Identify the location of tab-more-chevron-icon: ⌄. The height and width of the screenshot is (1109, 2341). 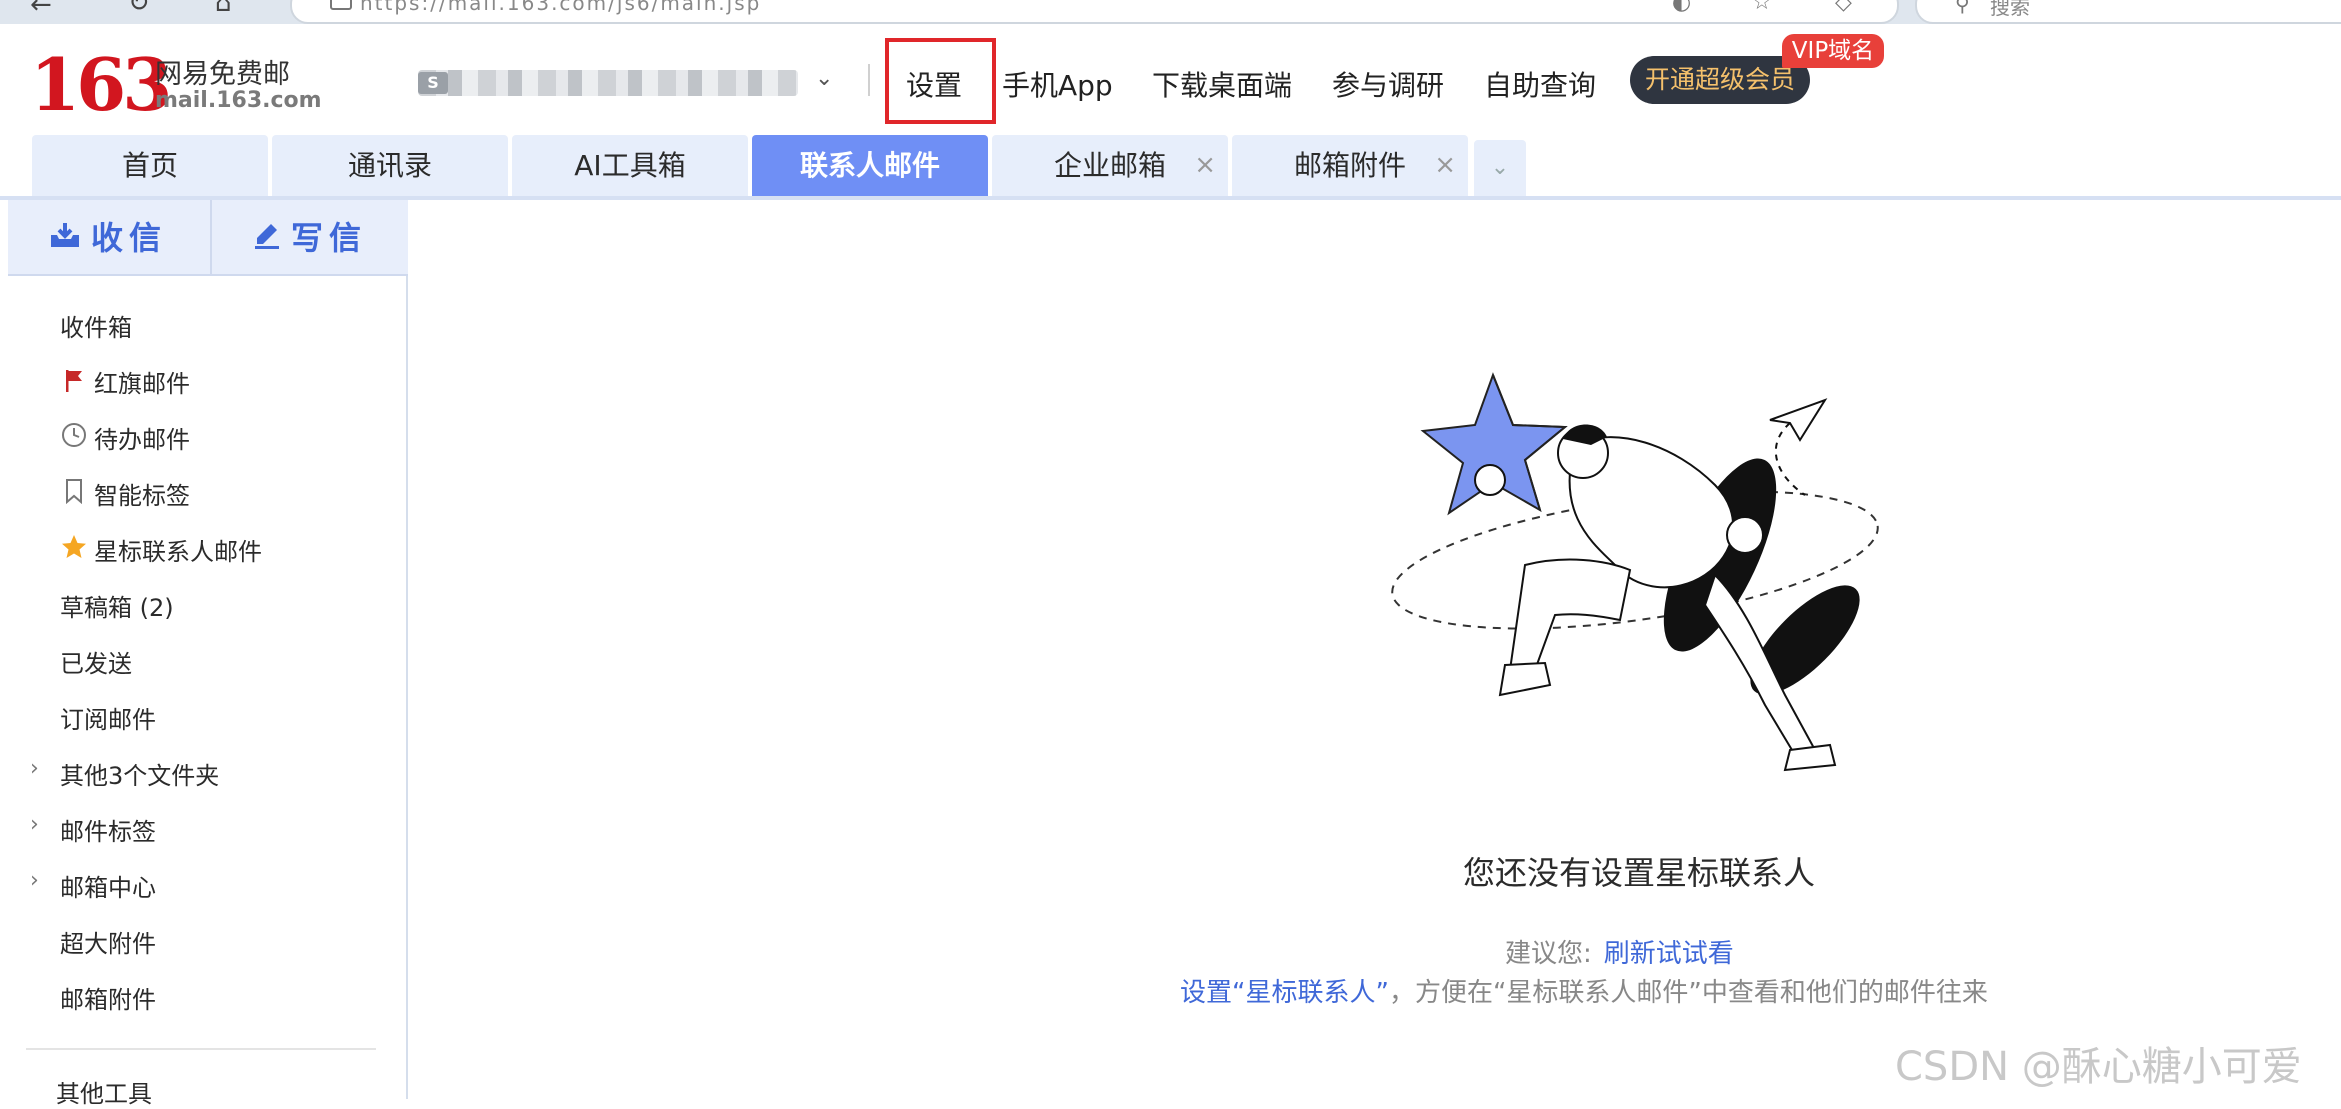
(1500, 168).